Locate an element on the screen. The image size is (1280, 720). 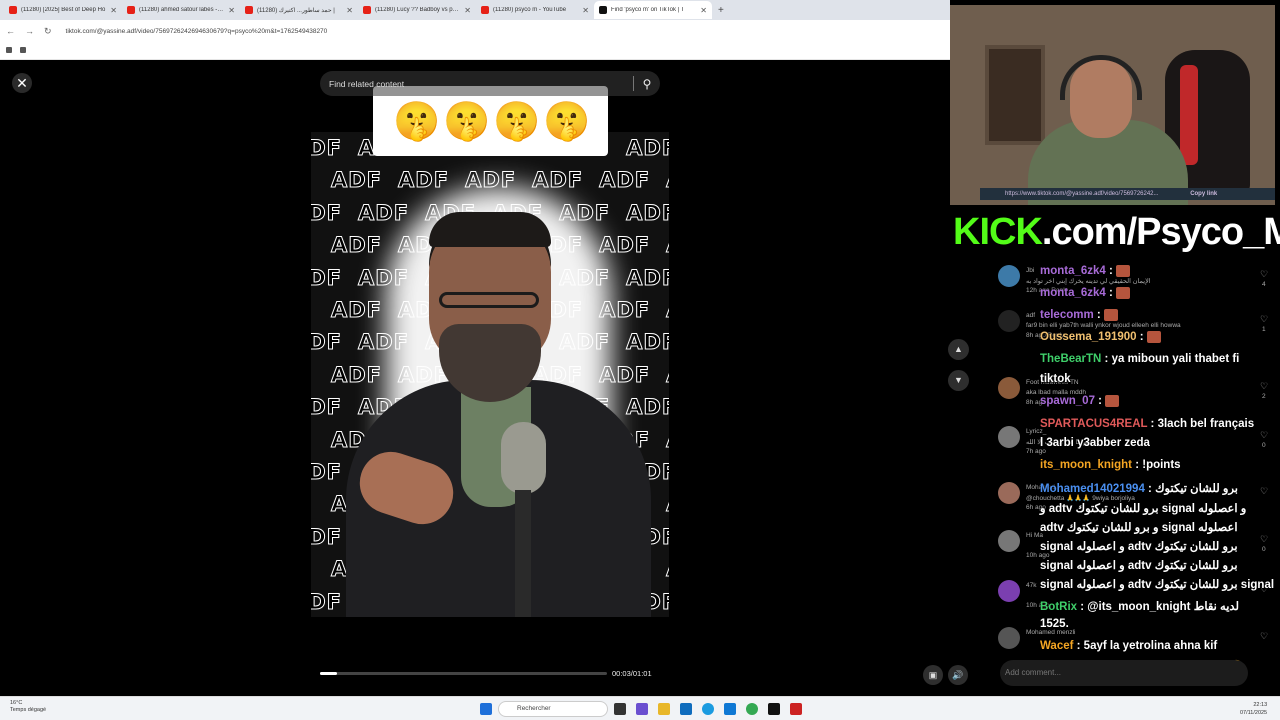
taskbar-search: Rechercher is located at coordinates (553, 709).